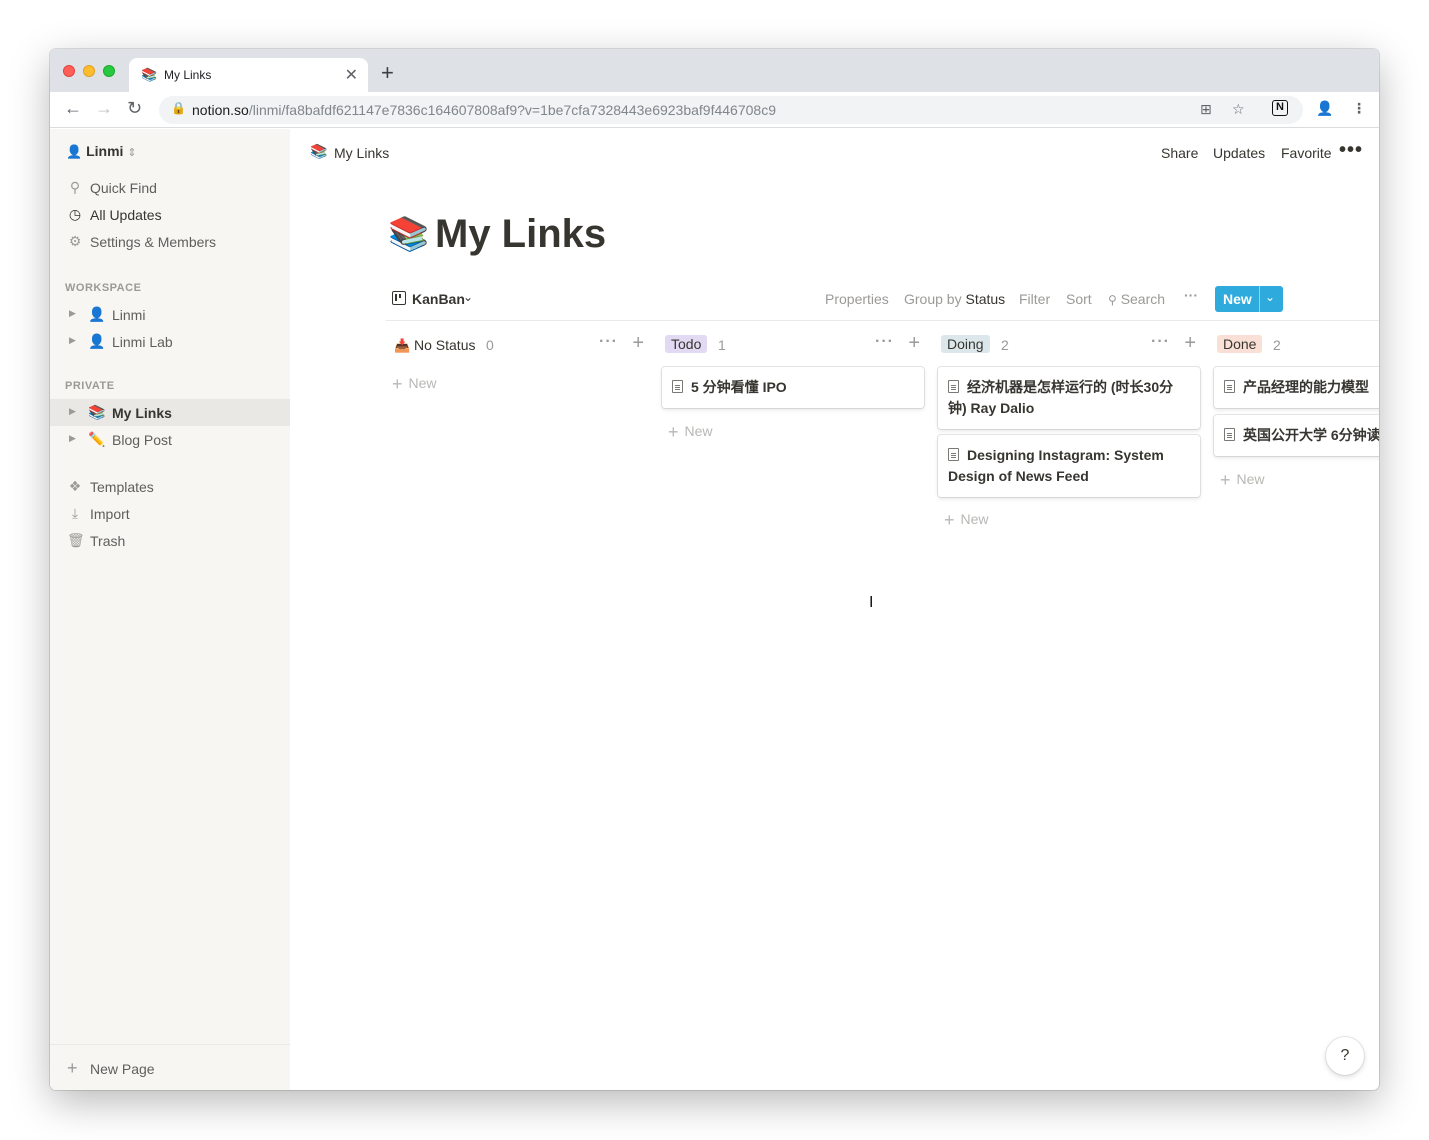 This screenshot has height=1140, width=1429. Describe the element at coordinates (1069, 345) in the screenshot. I see `column-header: Doing 2 ··· +` at that location.